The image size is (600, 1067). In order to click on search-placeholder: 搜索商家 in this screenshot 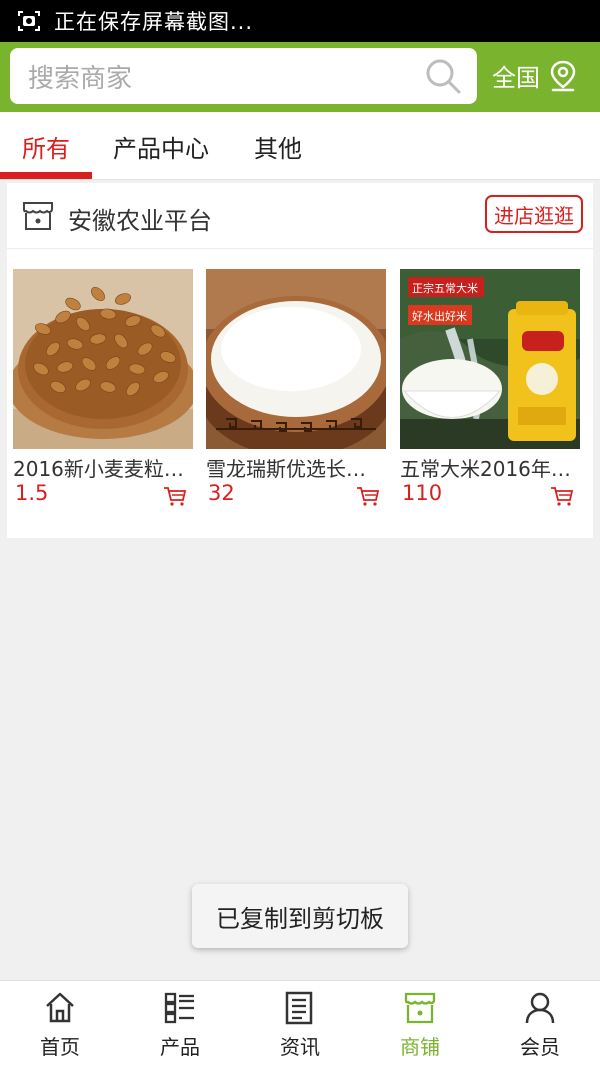, I will do `click(80, 78)`.